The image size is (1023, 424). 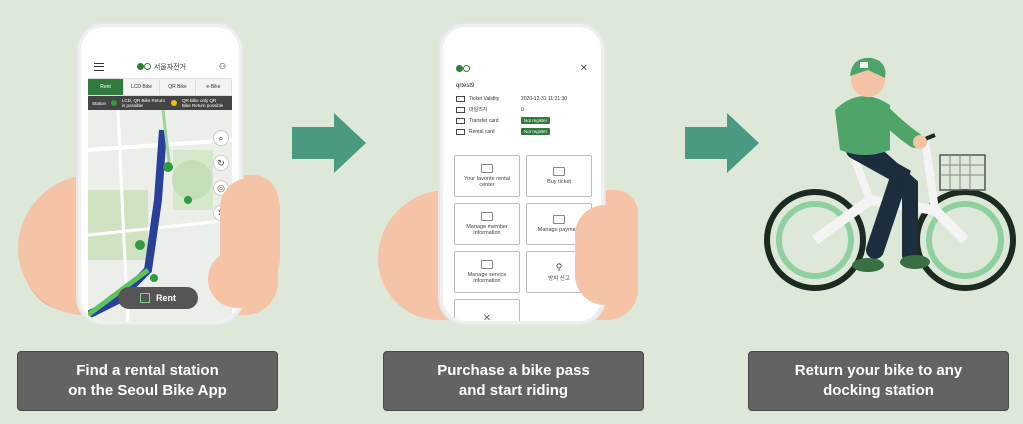 I want to click on tab-lcd-bike: LCD Bike, so click(x=142, y=87).